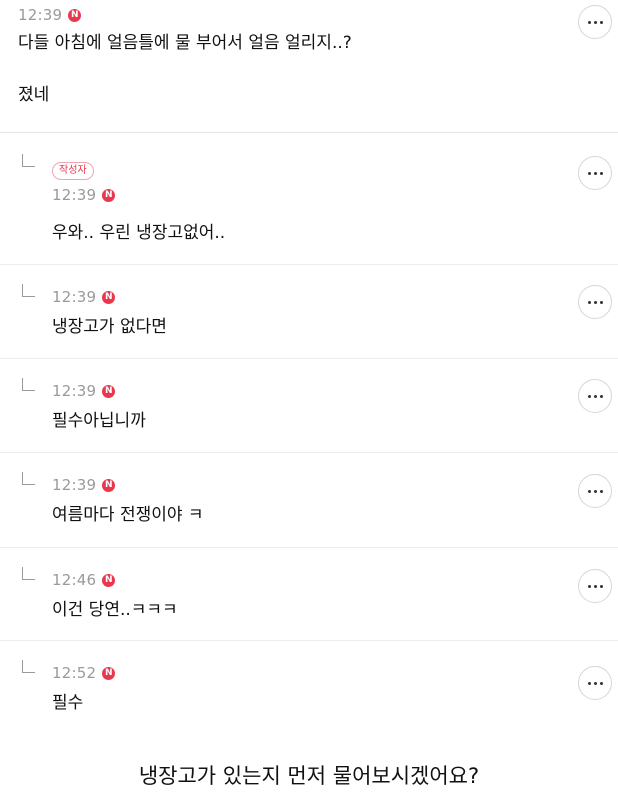 This screenshot has height=812, width=618. Describe the element at coordinates (115, 610) in the screenshot. I see `comment-text: 이건 당연..ㅋㅋㅋ` at that location.